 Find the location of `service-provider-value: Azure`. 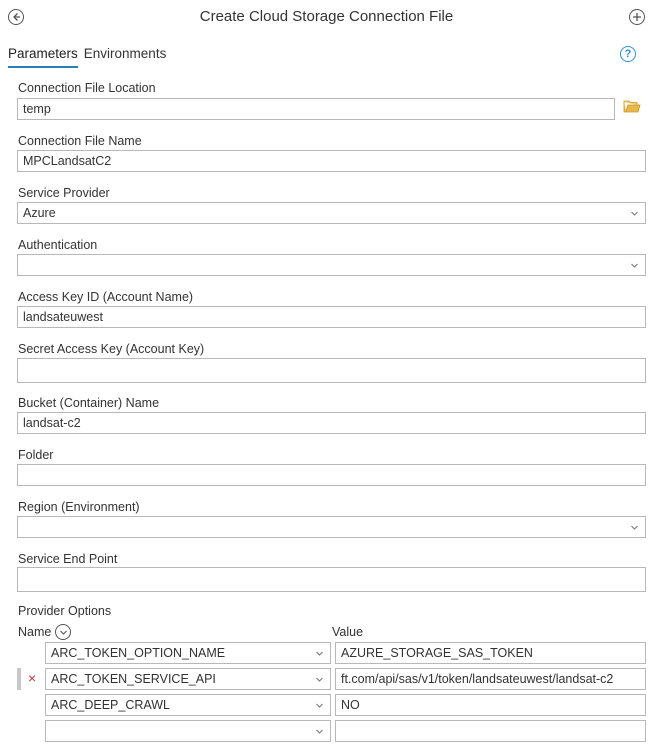

service-provider-value: Azure is located at coordinates (39, 213).